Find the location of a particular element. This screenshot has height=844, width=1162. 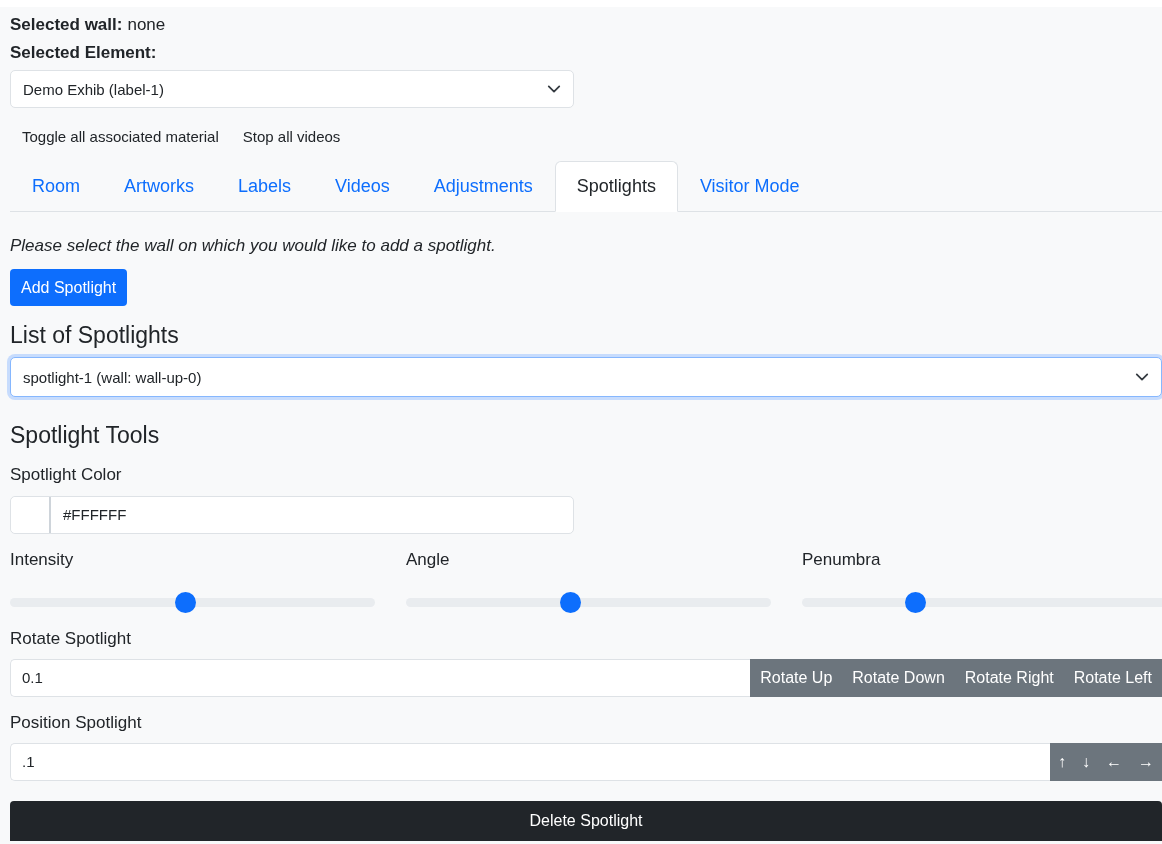

add-spotlight-button: Add Spotlight is located at coordinates (69, 287).